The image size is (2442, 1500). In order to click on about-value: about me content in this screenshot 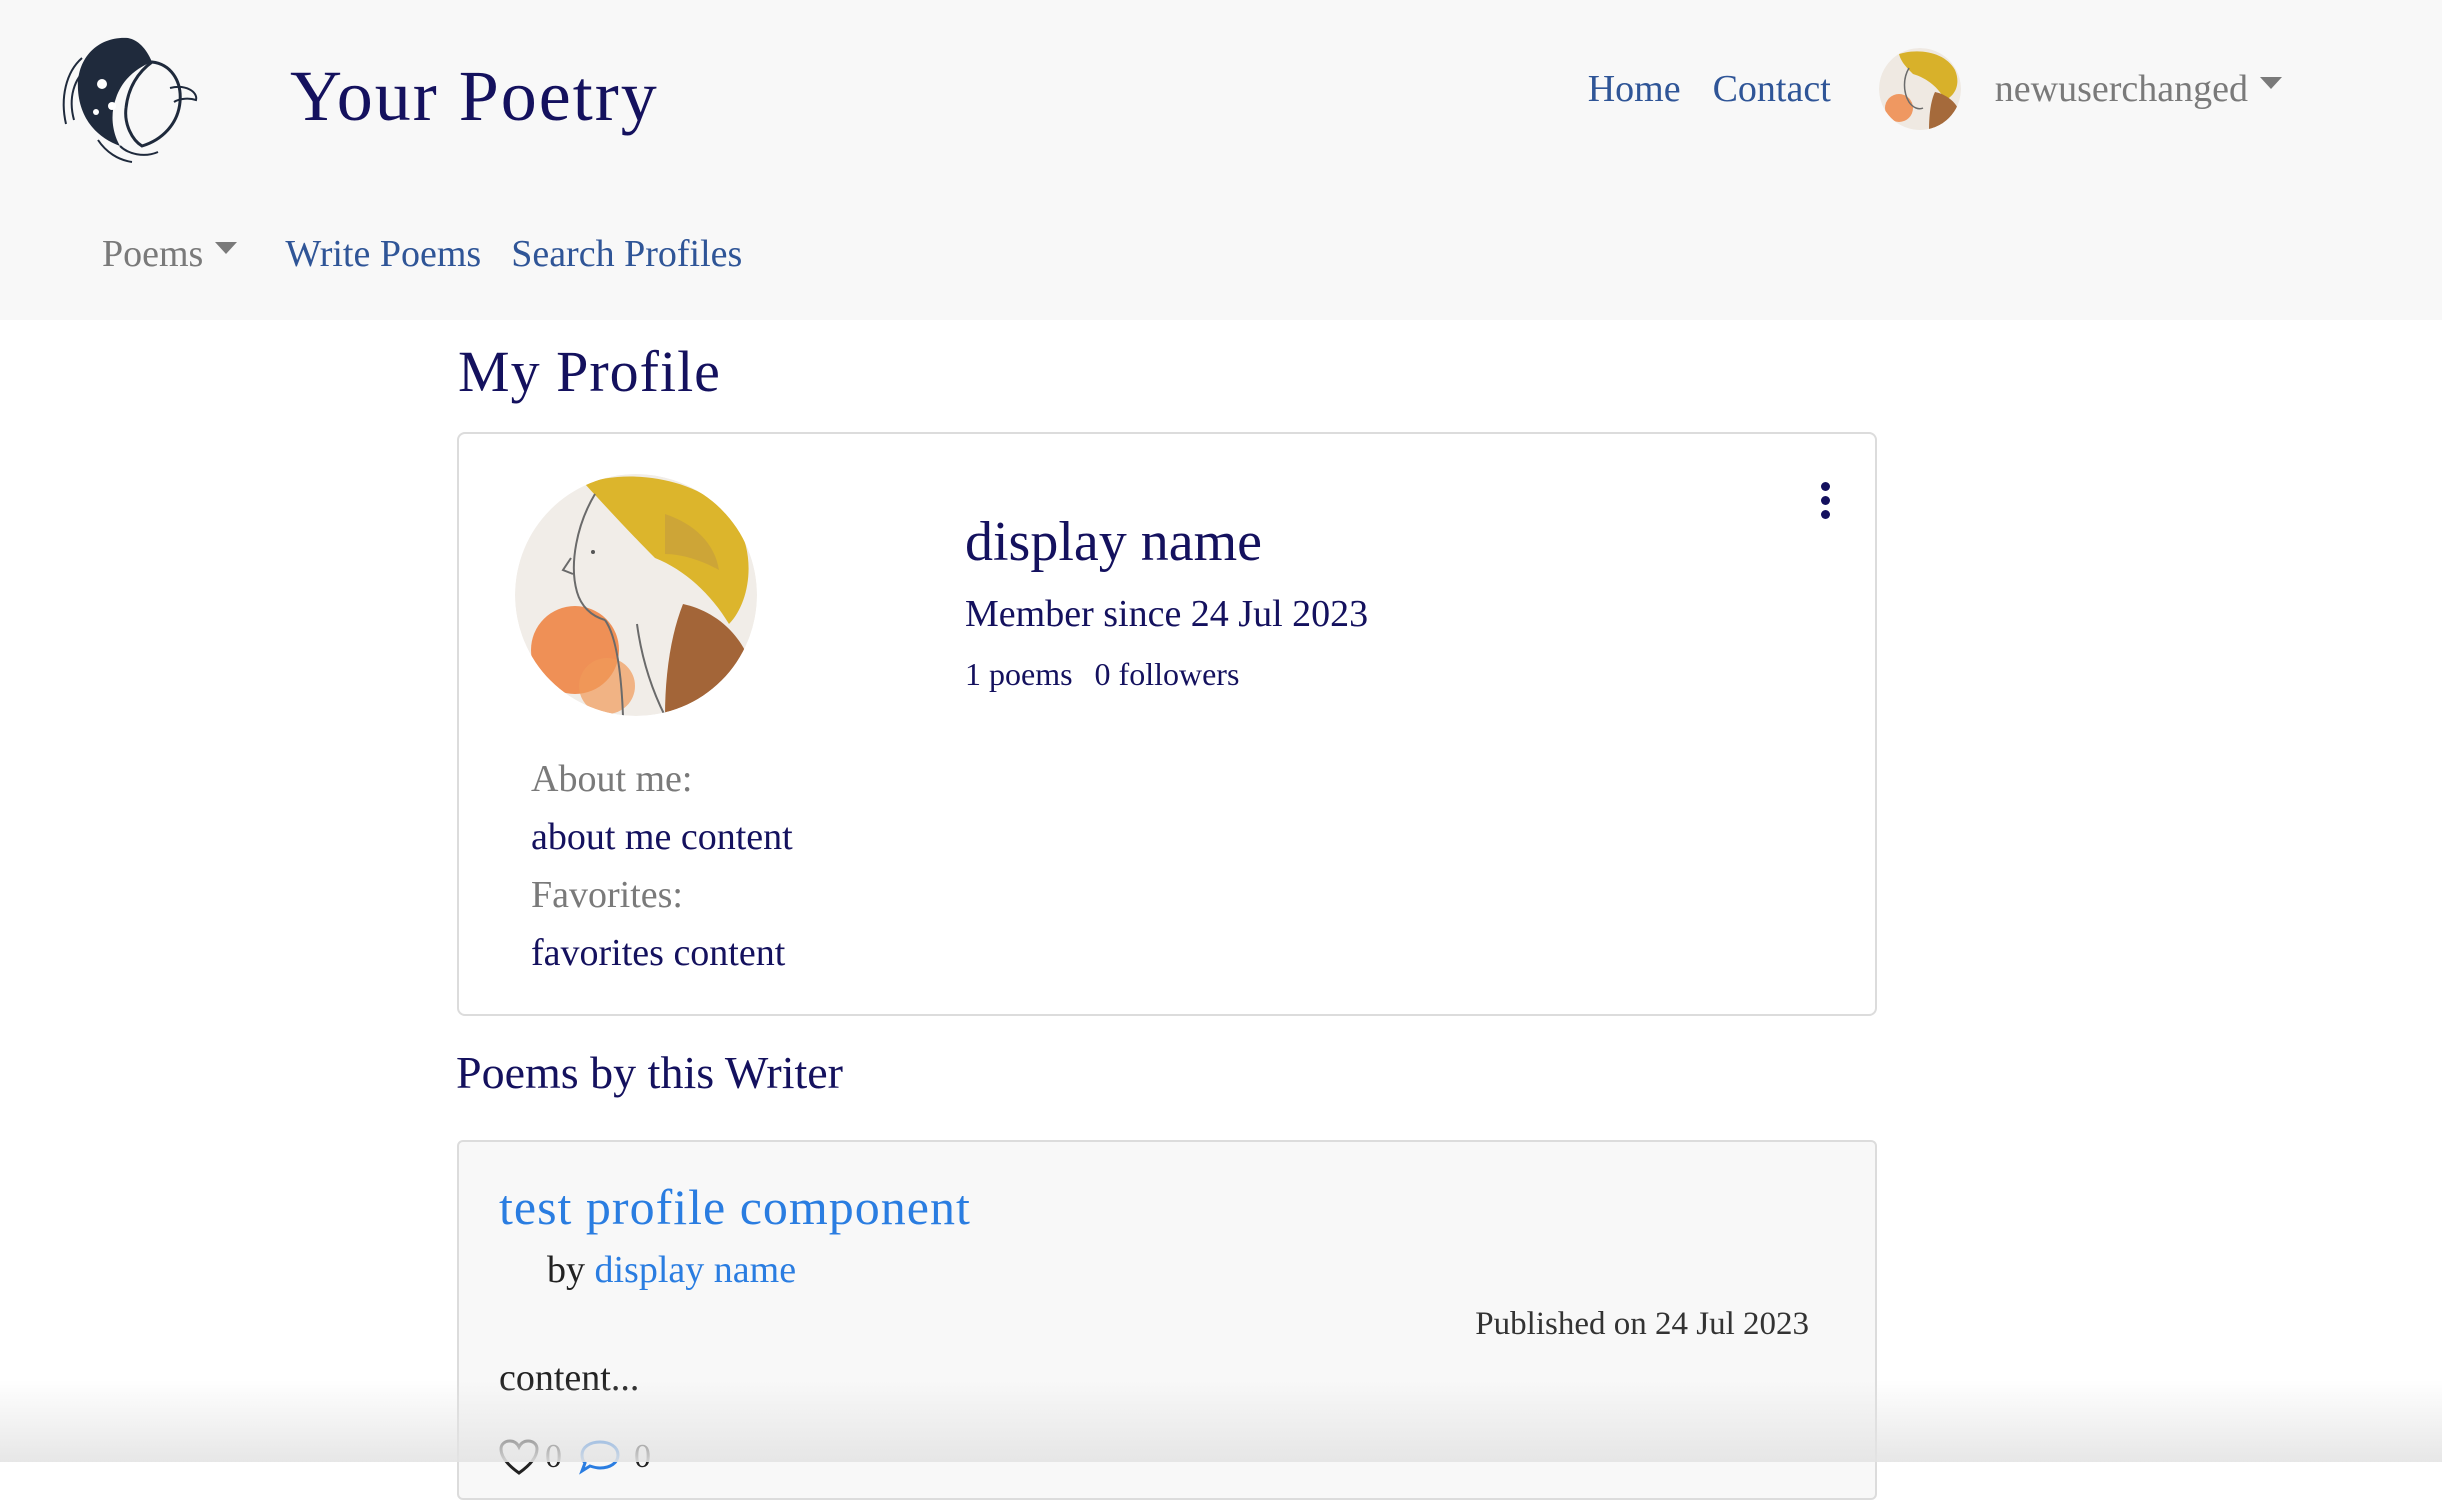, I will do `click(662, 837)`.